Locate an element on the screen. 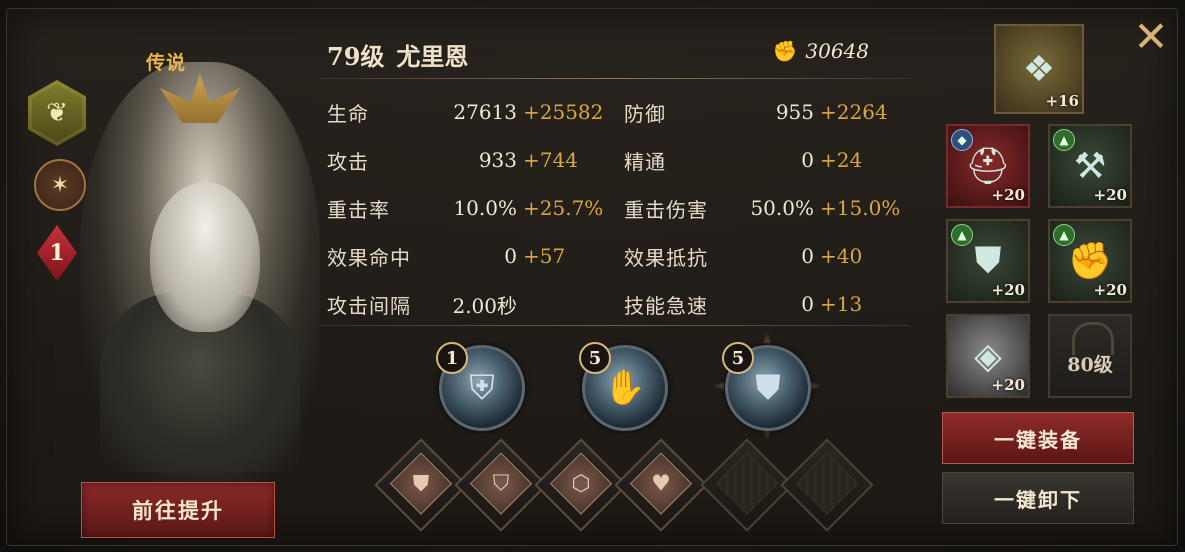 The width and height of the screenshot is (1185, 552). rune-gem: ♥ is located at coordinates (661, 483).